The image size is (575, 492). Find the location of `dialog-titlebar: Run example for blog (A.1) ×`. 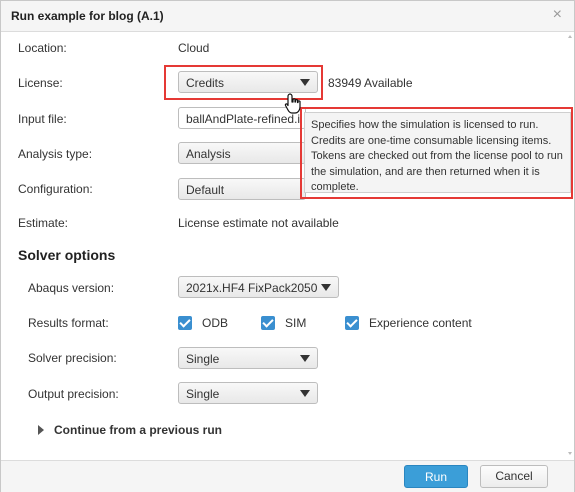

dialog-titlebar: Run example for blog (A.1) × is located at coordinates (287, 16).